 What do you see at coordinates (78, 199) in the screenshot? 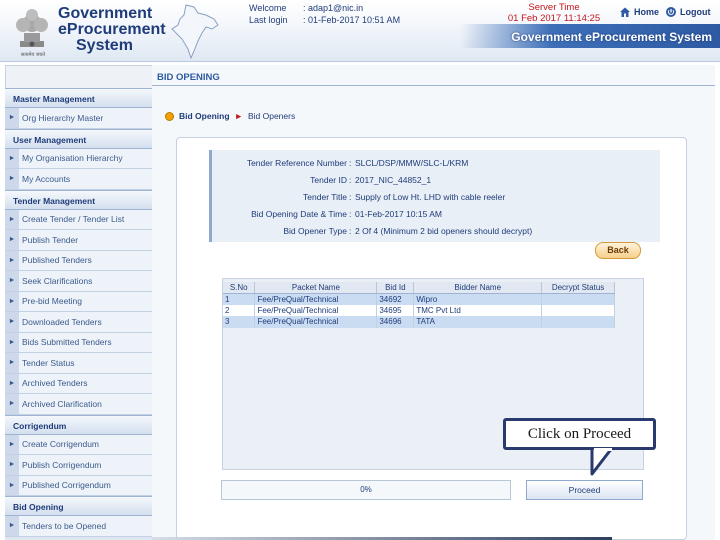
I see `sidebar-section-tender-management: Tender Management` at bounding box center [78, 199].